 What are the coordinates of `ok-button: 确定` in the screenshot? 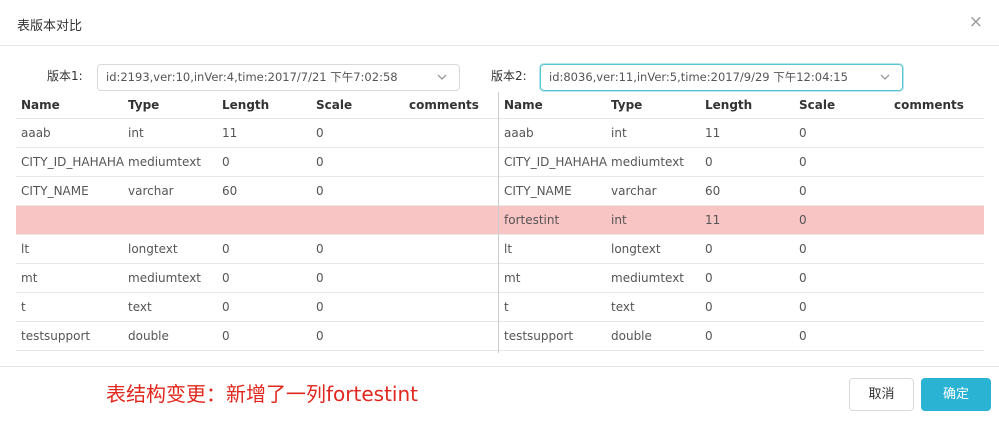 It's located at (956, 394).